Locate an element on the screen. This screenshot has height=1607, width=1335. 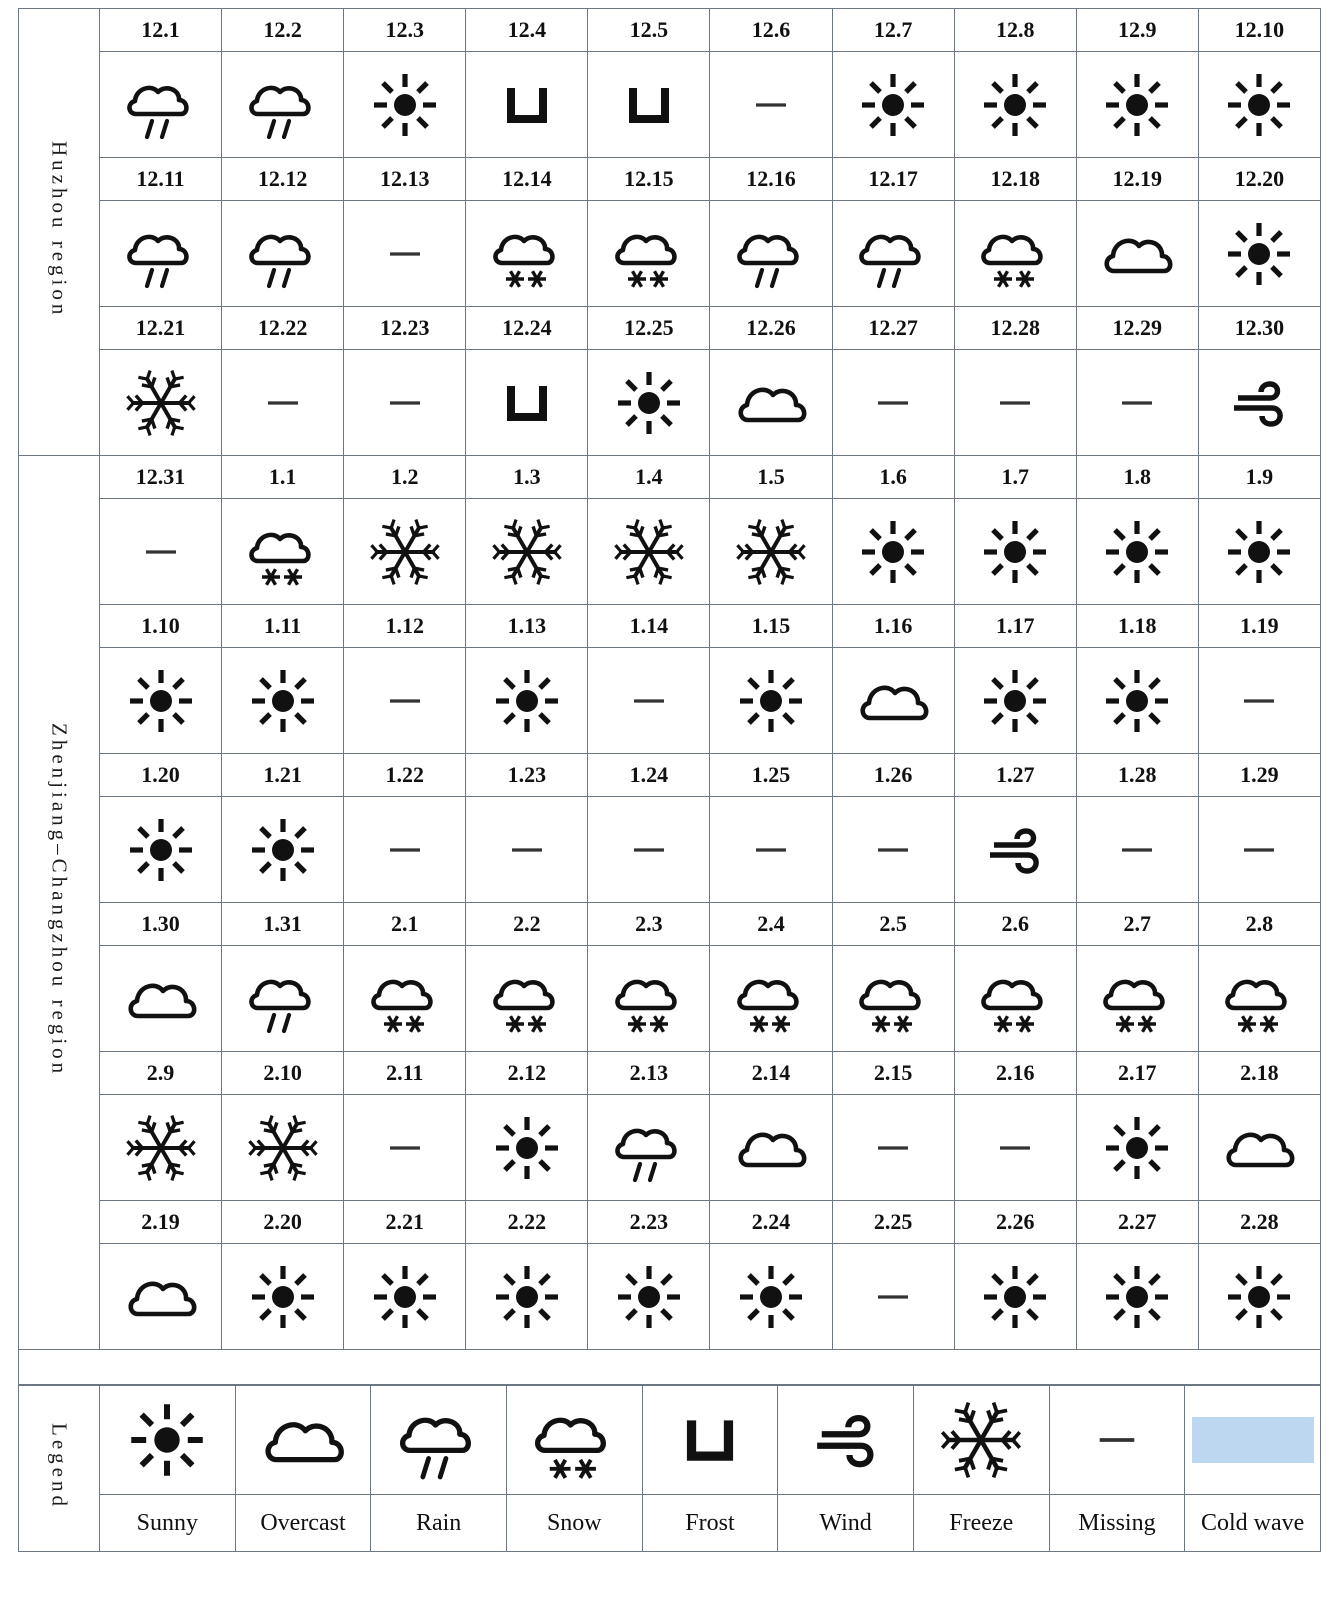
date-cell: 12.18 is located at coordinates (1015, 179).